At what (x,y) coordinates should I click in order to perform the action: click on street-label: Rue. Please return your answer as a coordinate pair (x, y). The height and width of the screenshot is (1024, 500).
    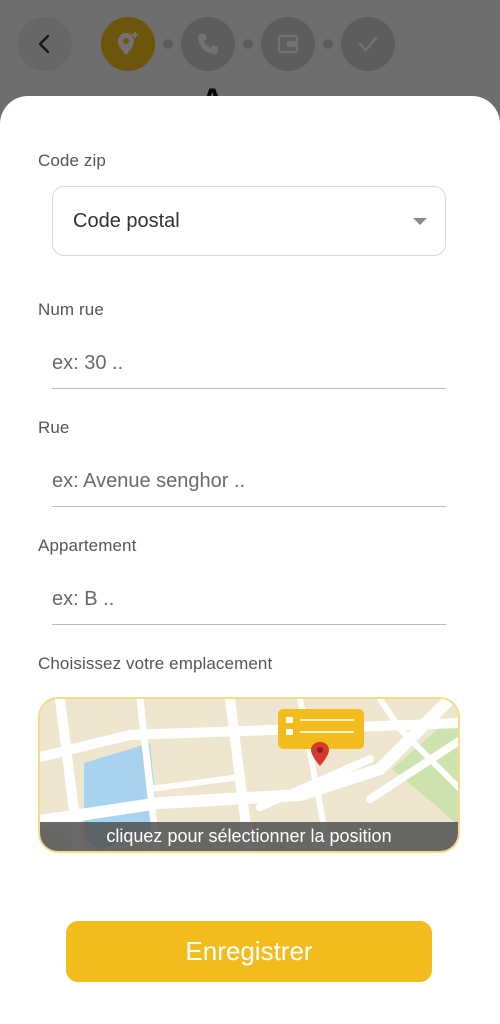
    Looking at the image, I should click on (54, 427).